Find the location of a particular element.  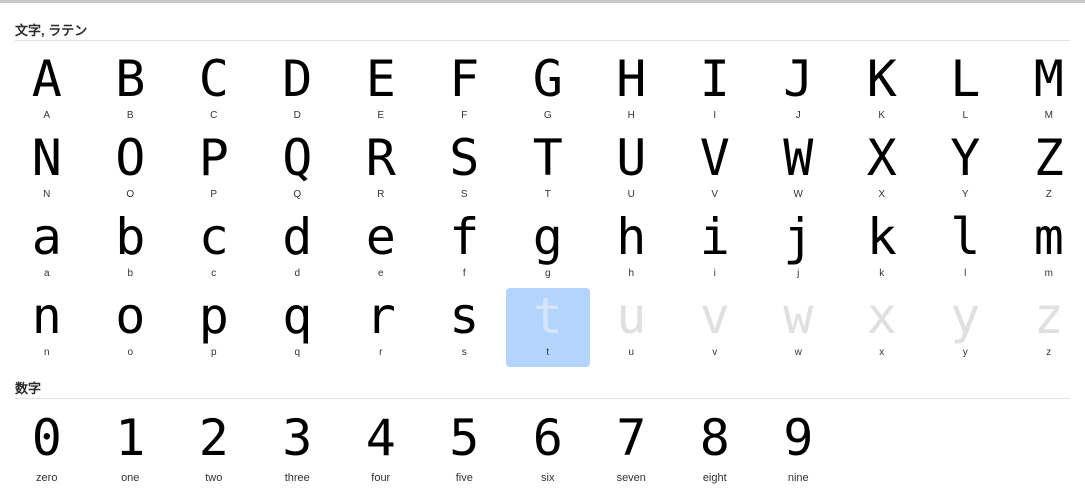

glyph-cell: ww is located at coordinates (799, 327).